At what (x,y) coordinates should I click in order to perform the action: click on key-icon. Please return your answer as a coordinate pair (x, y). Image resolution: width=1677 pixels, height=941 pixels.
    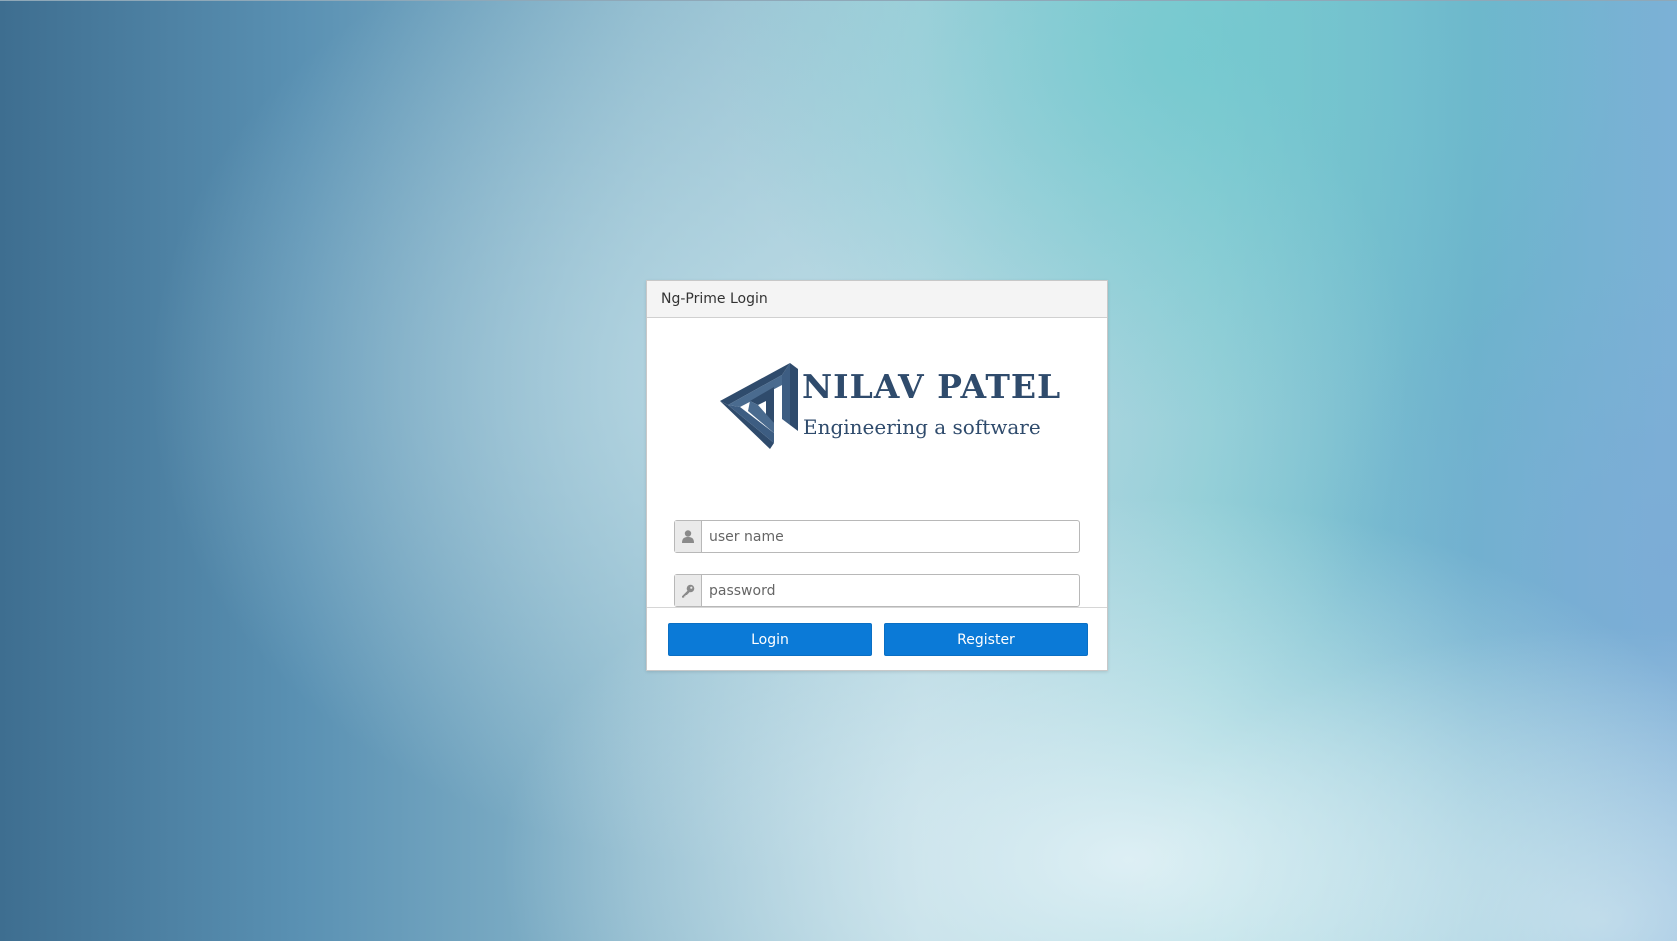
    Looking at the image, I should click on (688, 590).